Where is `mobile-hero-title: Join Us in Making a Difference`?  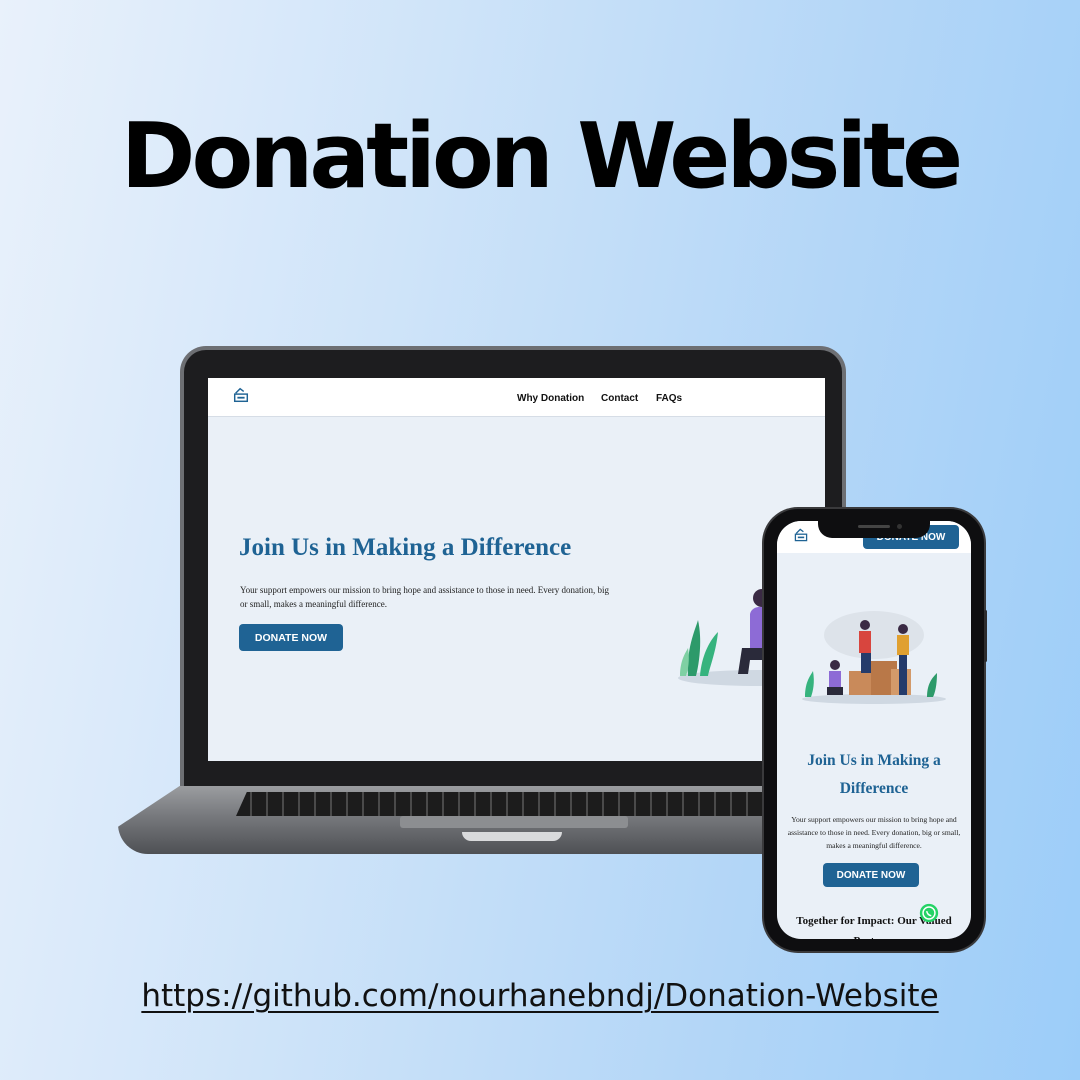 mobile-hero-title: Join Us in Making a Difference is located at coordinates (874, 774).